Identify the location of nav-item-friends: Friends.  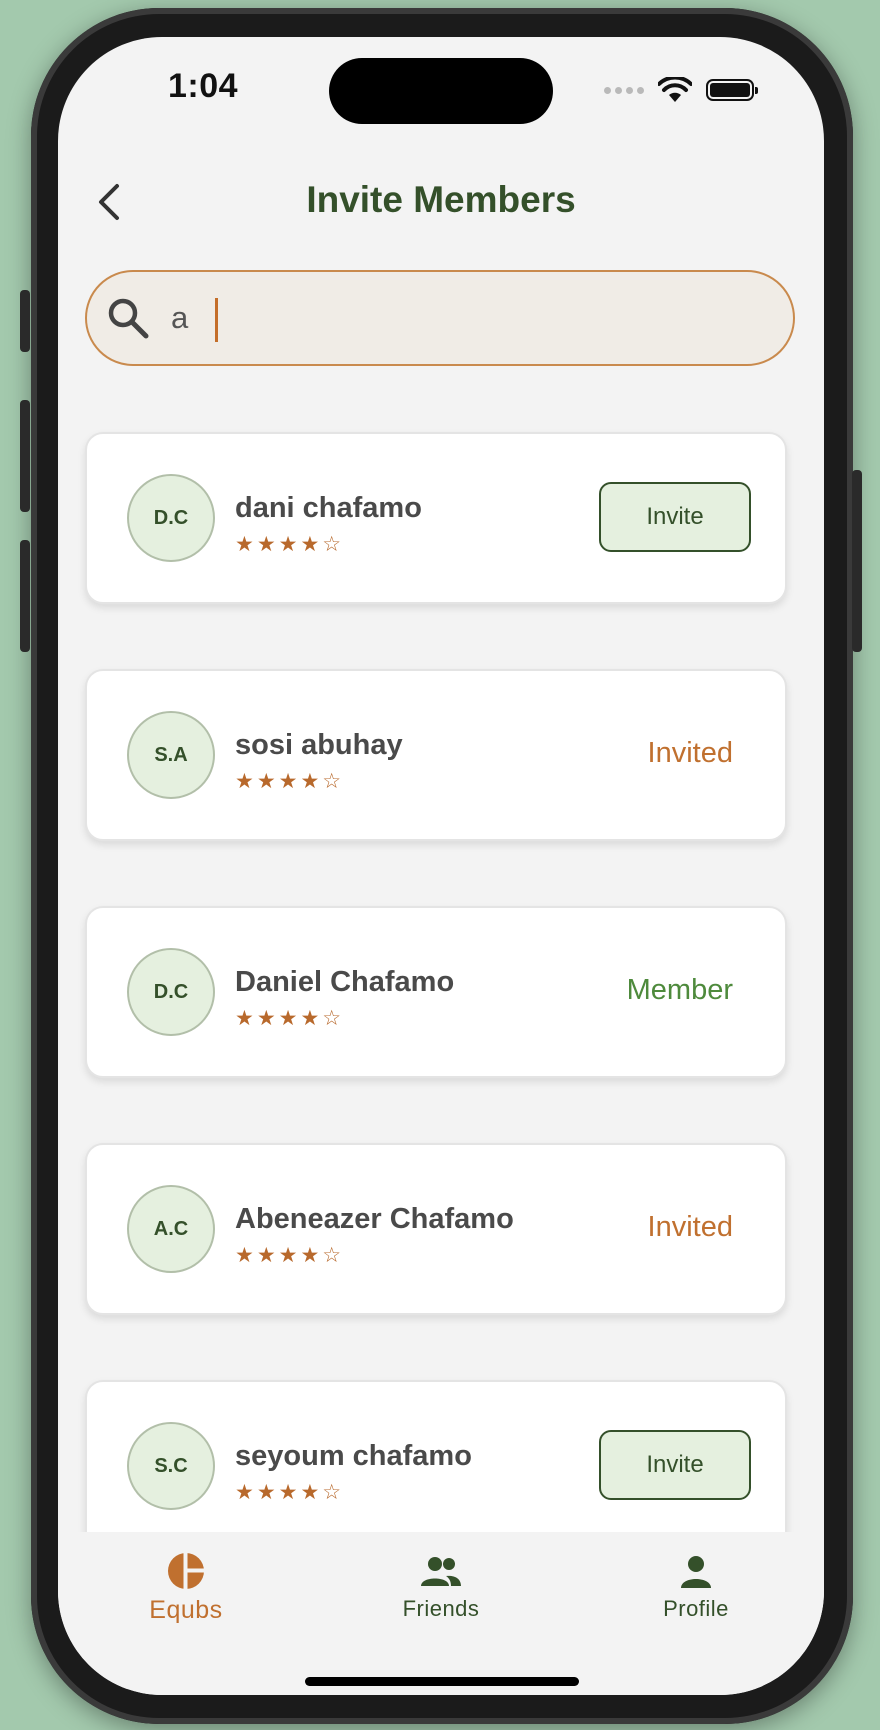
(441, 1588).